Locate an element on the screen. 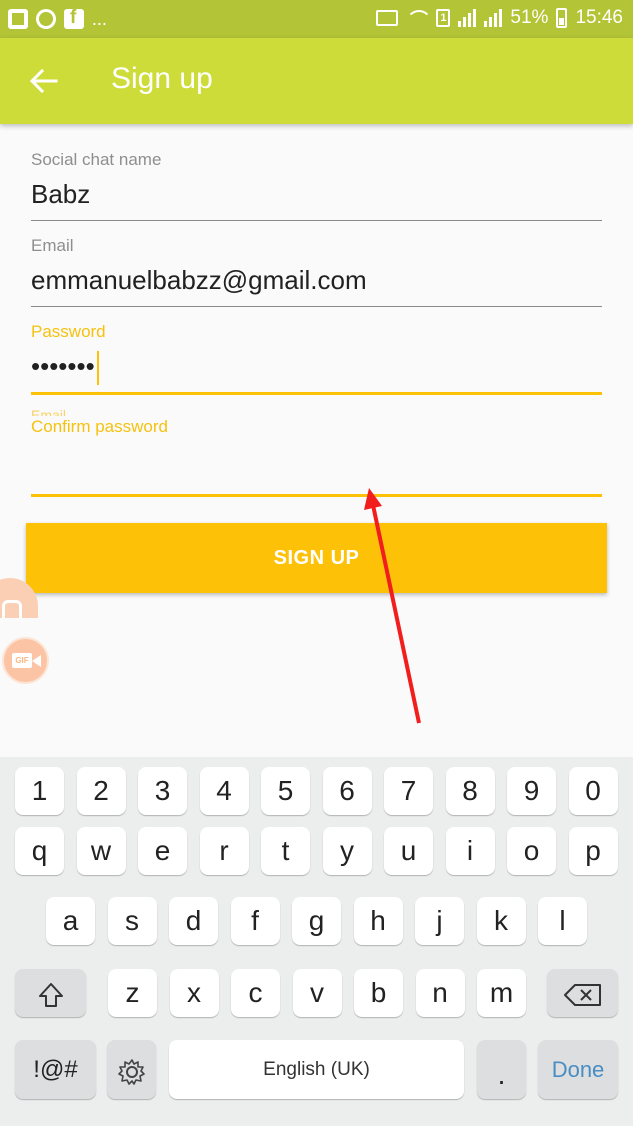 This screenshot has width=633, height=1126. letter-row1-key-8: i is located at coordinates (470, 851).